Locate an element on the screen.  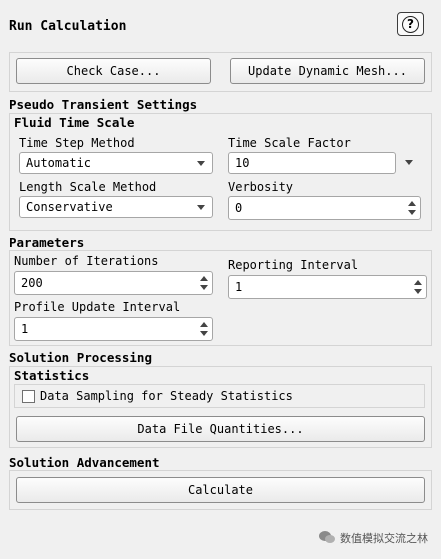
reporting-interval-spinner: 1 is located at coordinates (327, 287).